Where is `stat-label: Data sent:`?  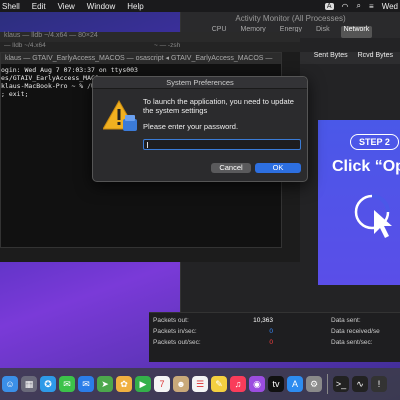
stat-label: Data sent: is located at coordinates (346, 320).